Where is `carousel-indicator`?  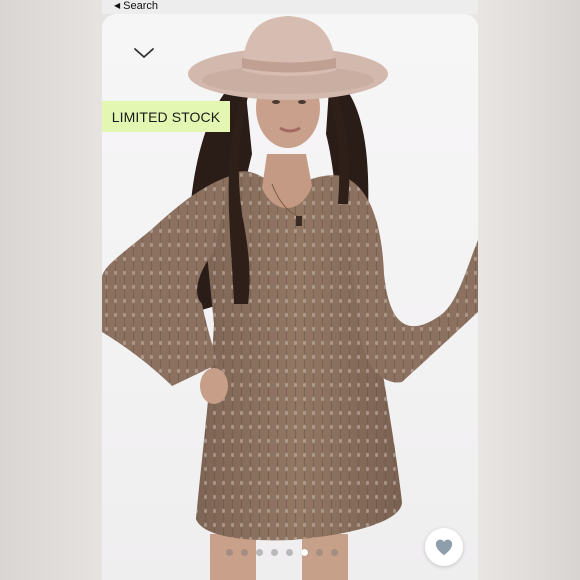 carousel-indicator is located at coordinates (282, 552).